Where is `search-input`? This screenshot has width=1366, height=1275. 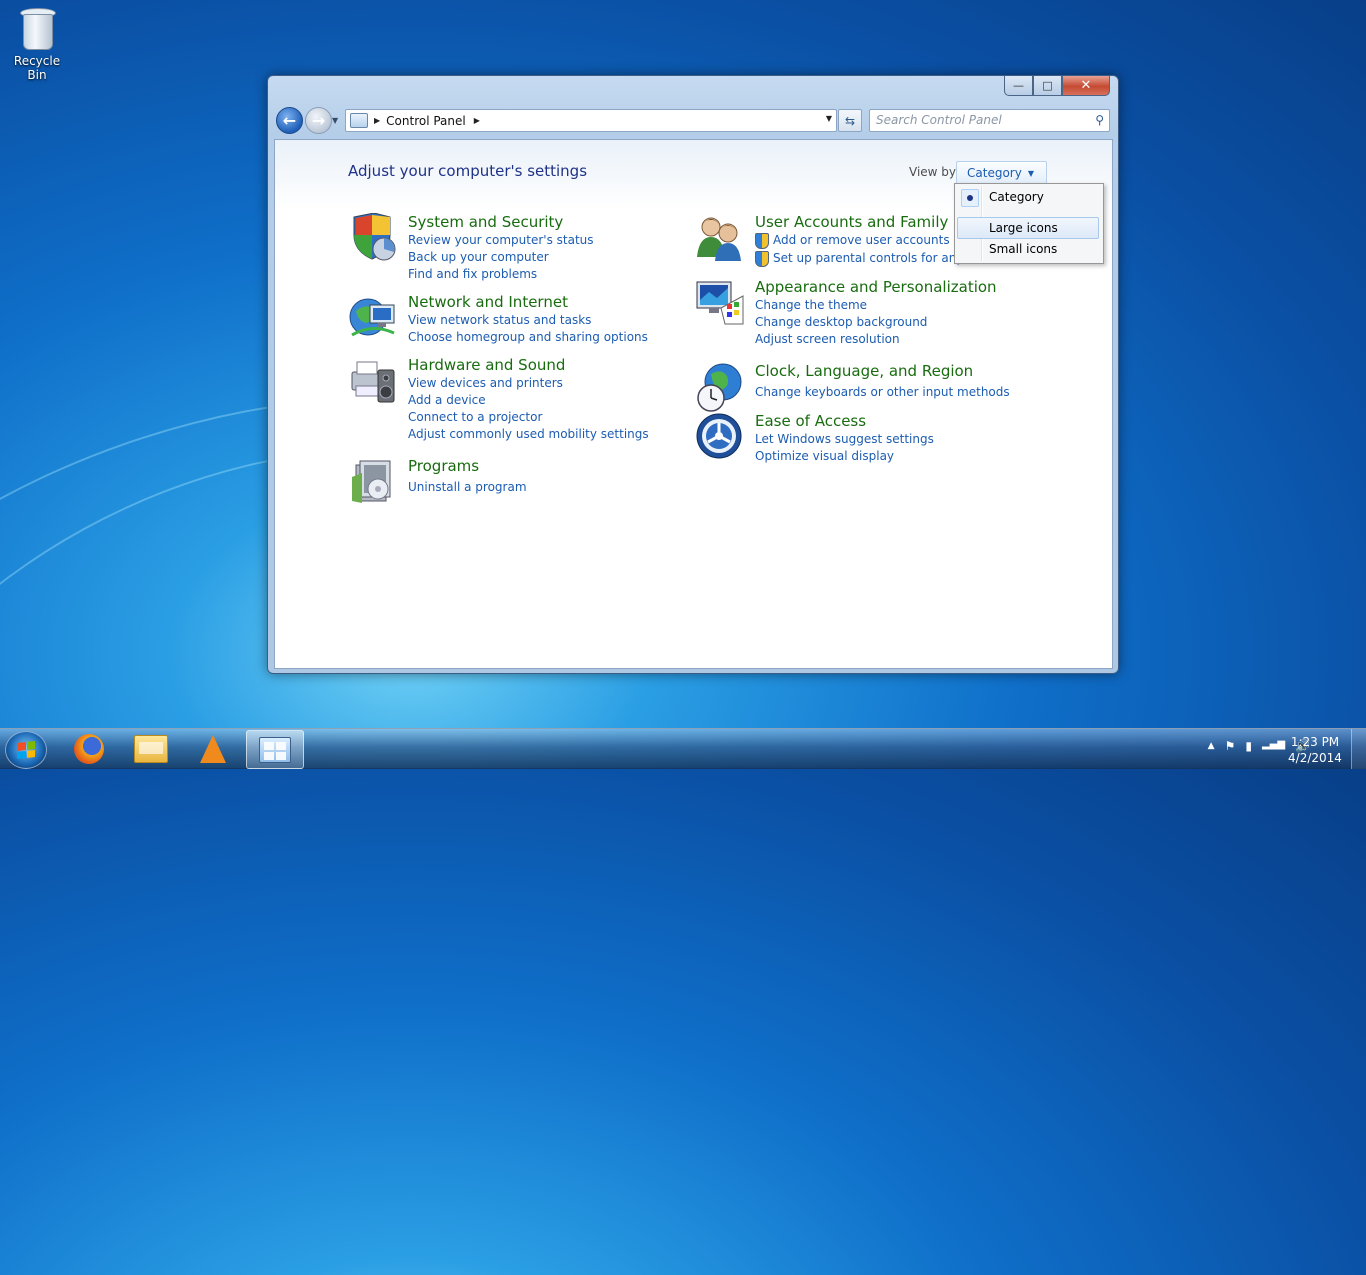 search-input is located at coordinates (978, 119).